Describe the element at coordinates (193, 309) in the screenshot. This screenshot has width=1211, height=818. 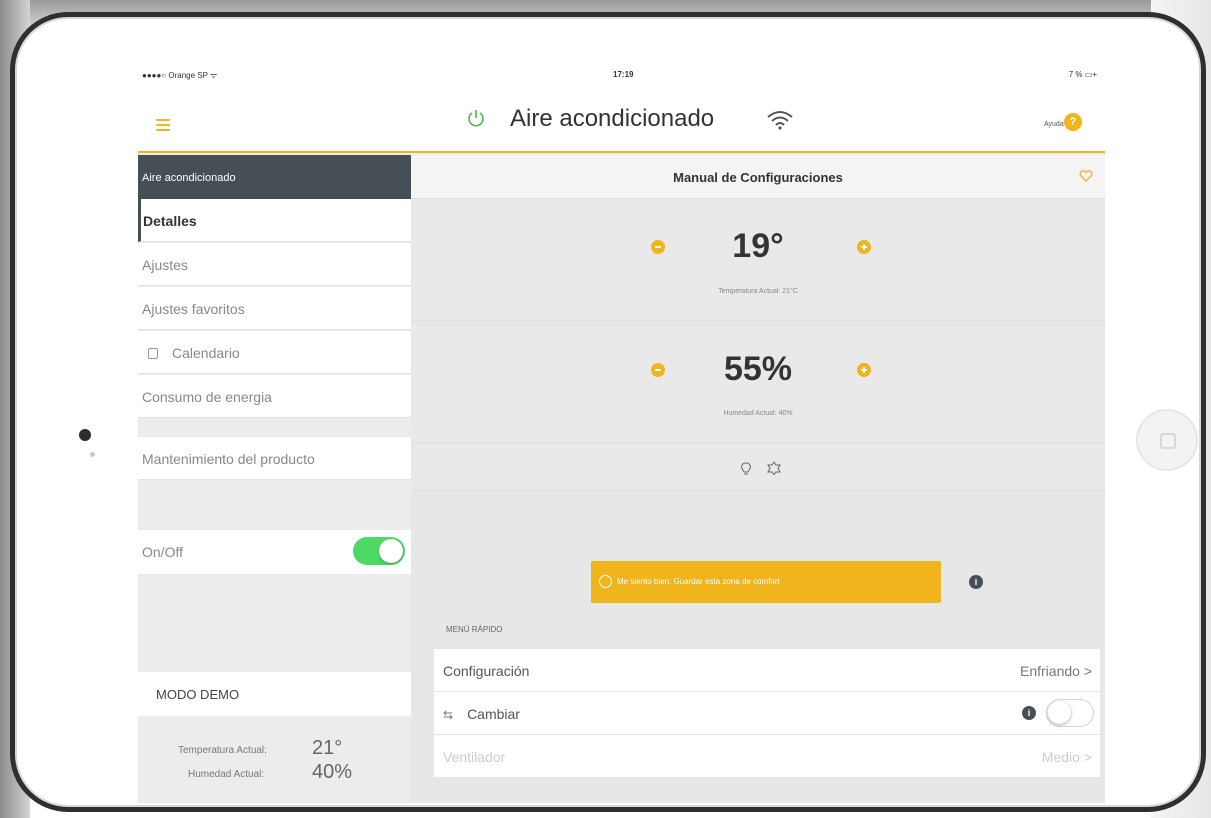
I see `sidebar-item-label: Ajustes favoritos` at that location.